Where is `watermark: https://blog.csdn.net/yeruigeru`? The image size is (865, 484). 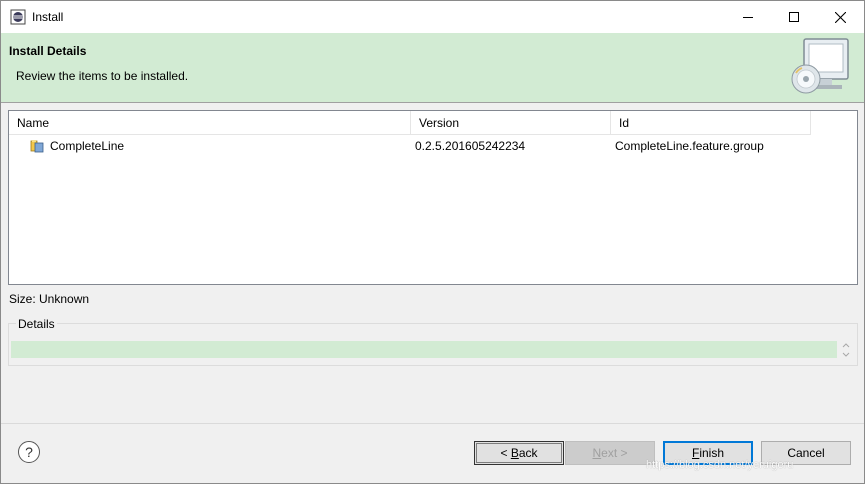 watermark: https://blog.csdn.net/yeruigeru is located at coordinates (720, 465).